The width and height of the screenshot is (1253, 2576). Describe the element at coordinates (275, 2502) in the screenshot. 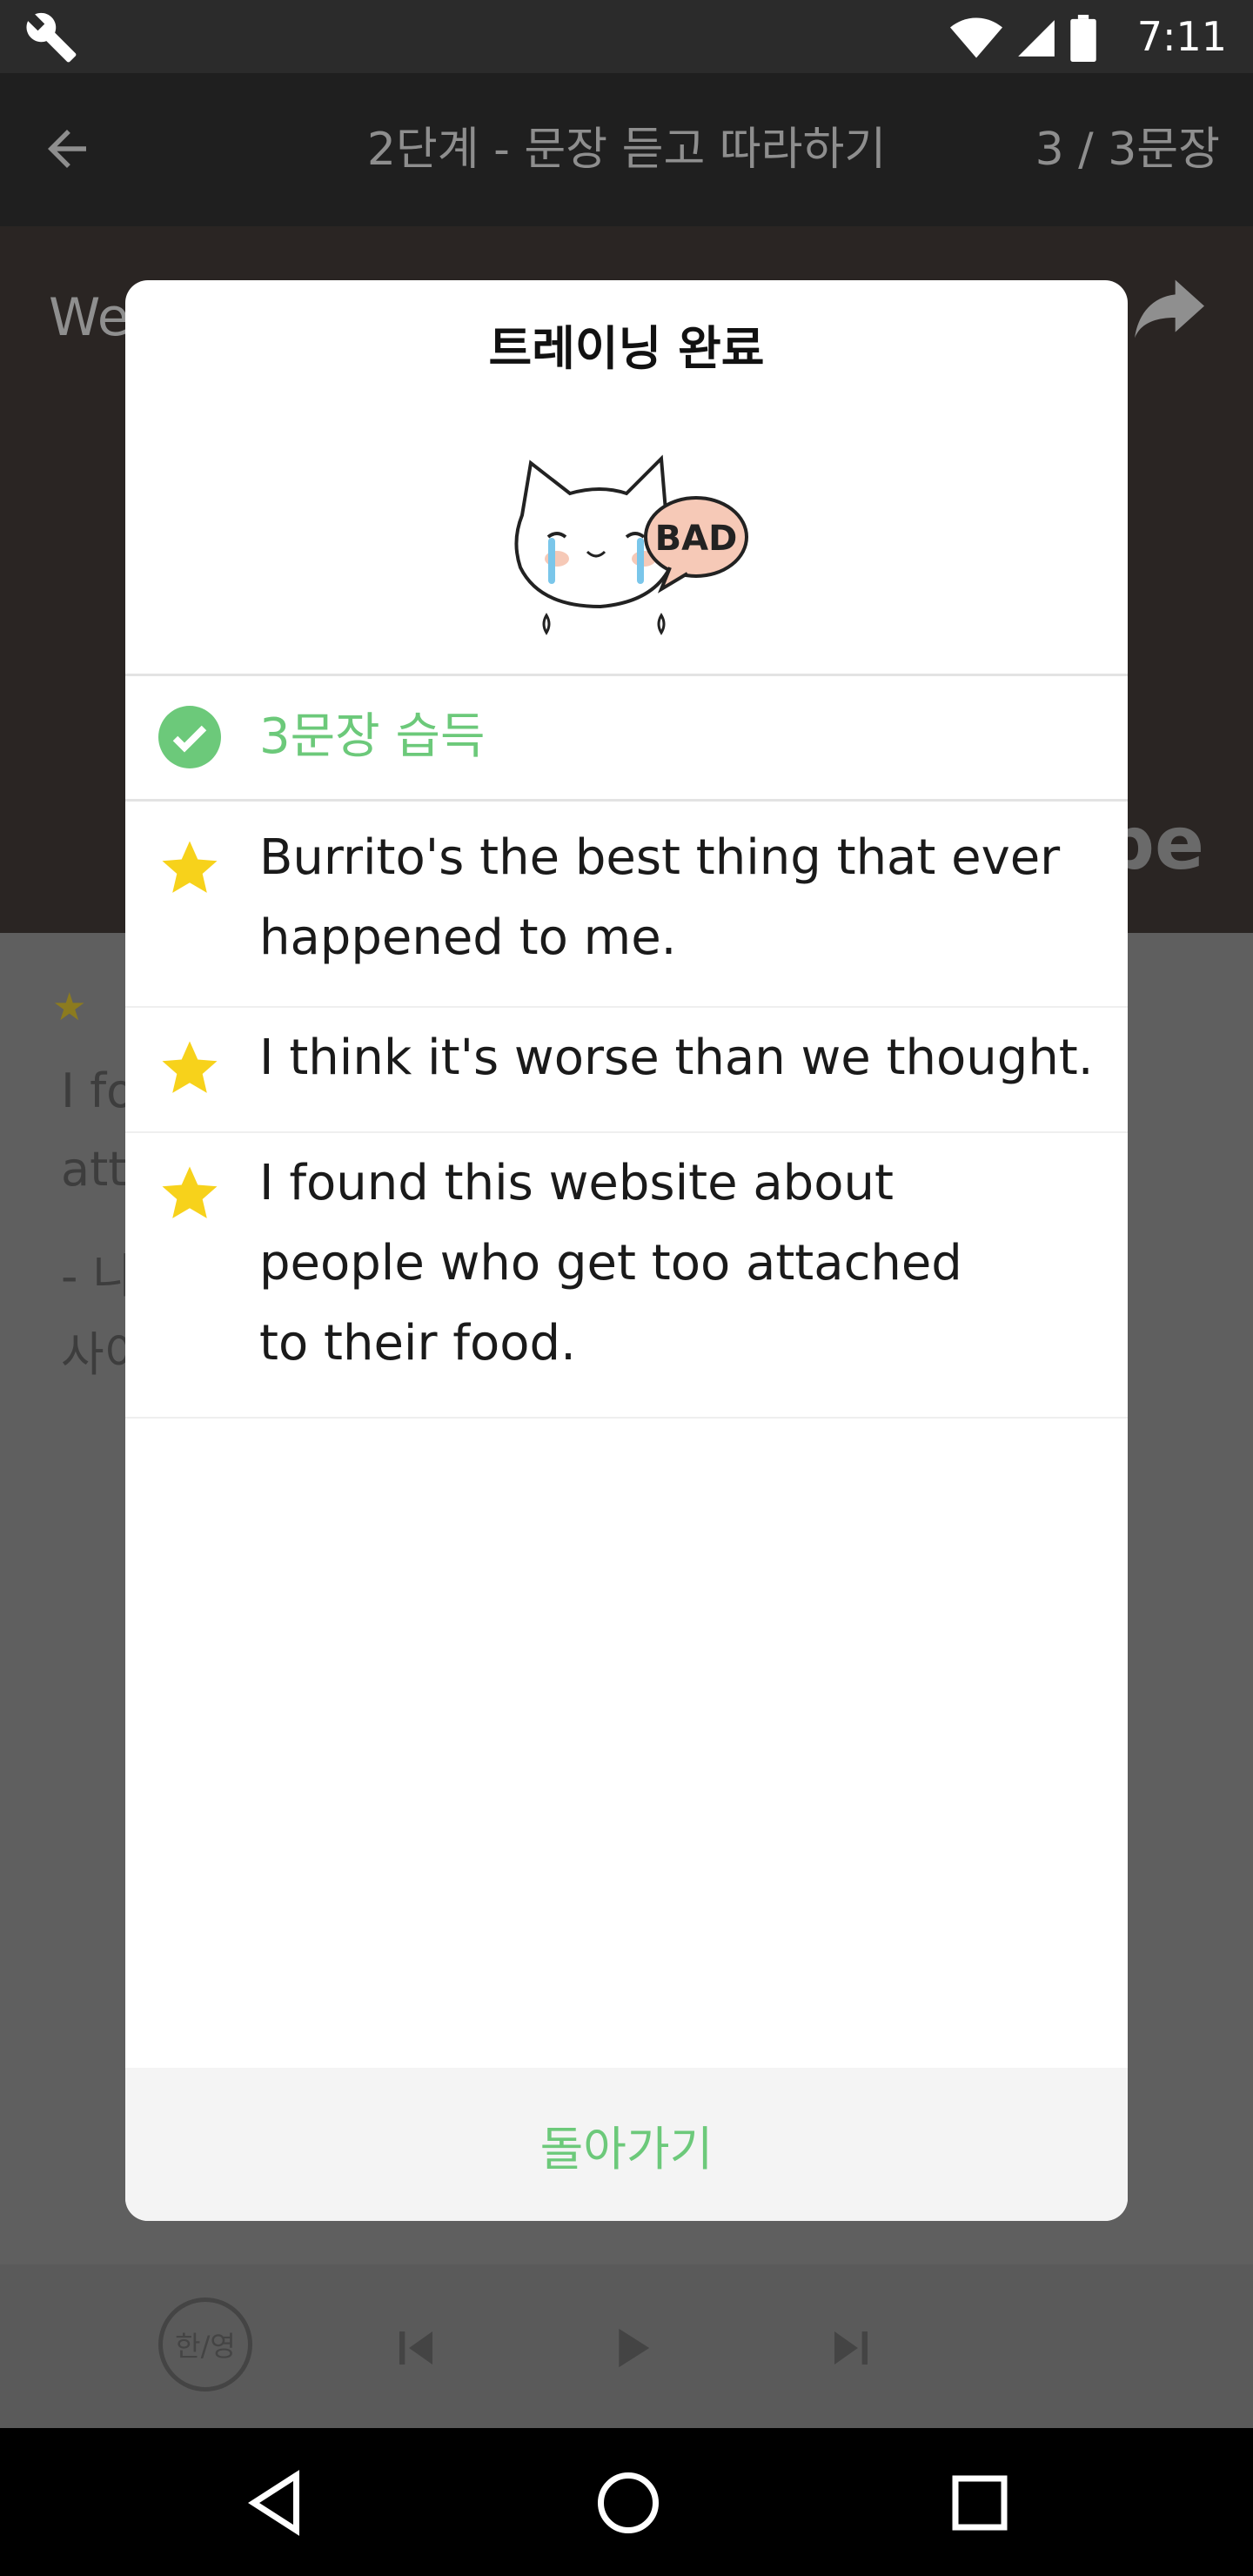

I see `nav-back-icon` at that location.